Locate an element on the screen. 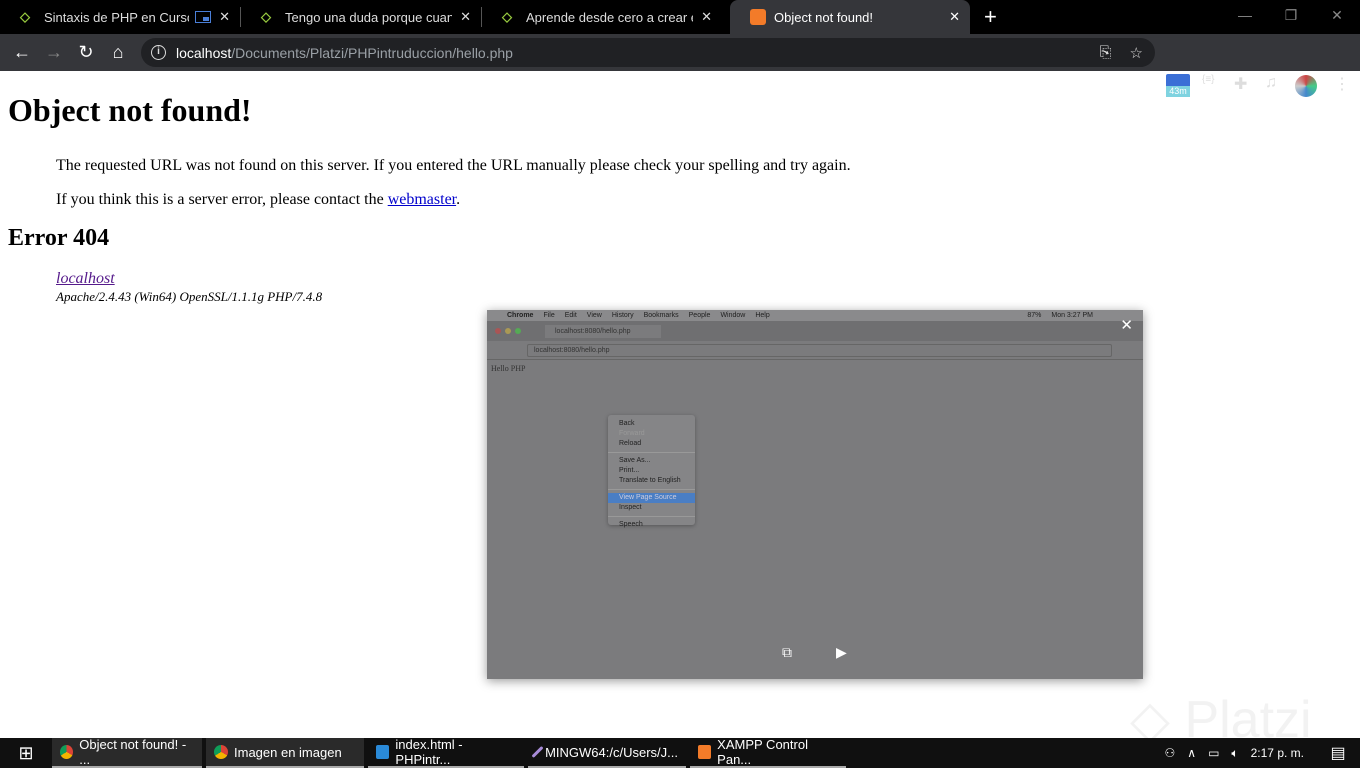  webmaster-link: webmaster is located at coordinates (422, 199).